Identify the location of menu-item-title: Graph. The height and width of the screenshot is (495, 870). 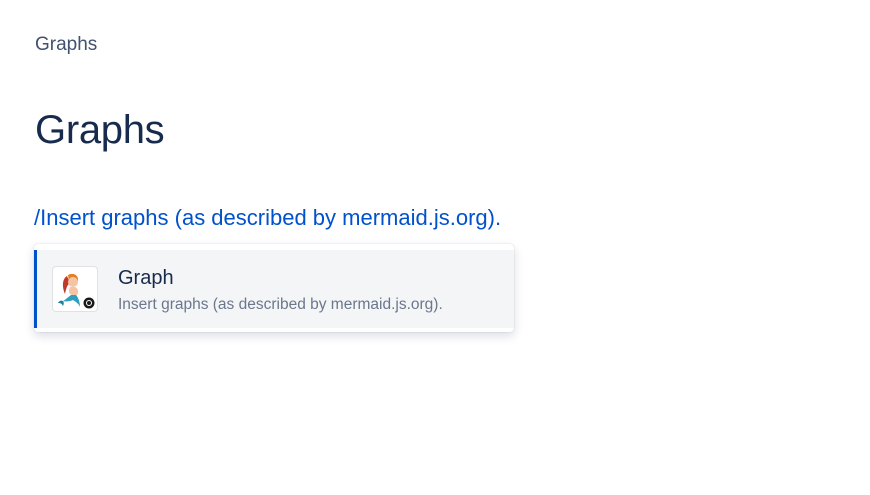
(146, 278).